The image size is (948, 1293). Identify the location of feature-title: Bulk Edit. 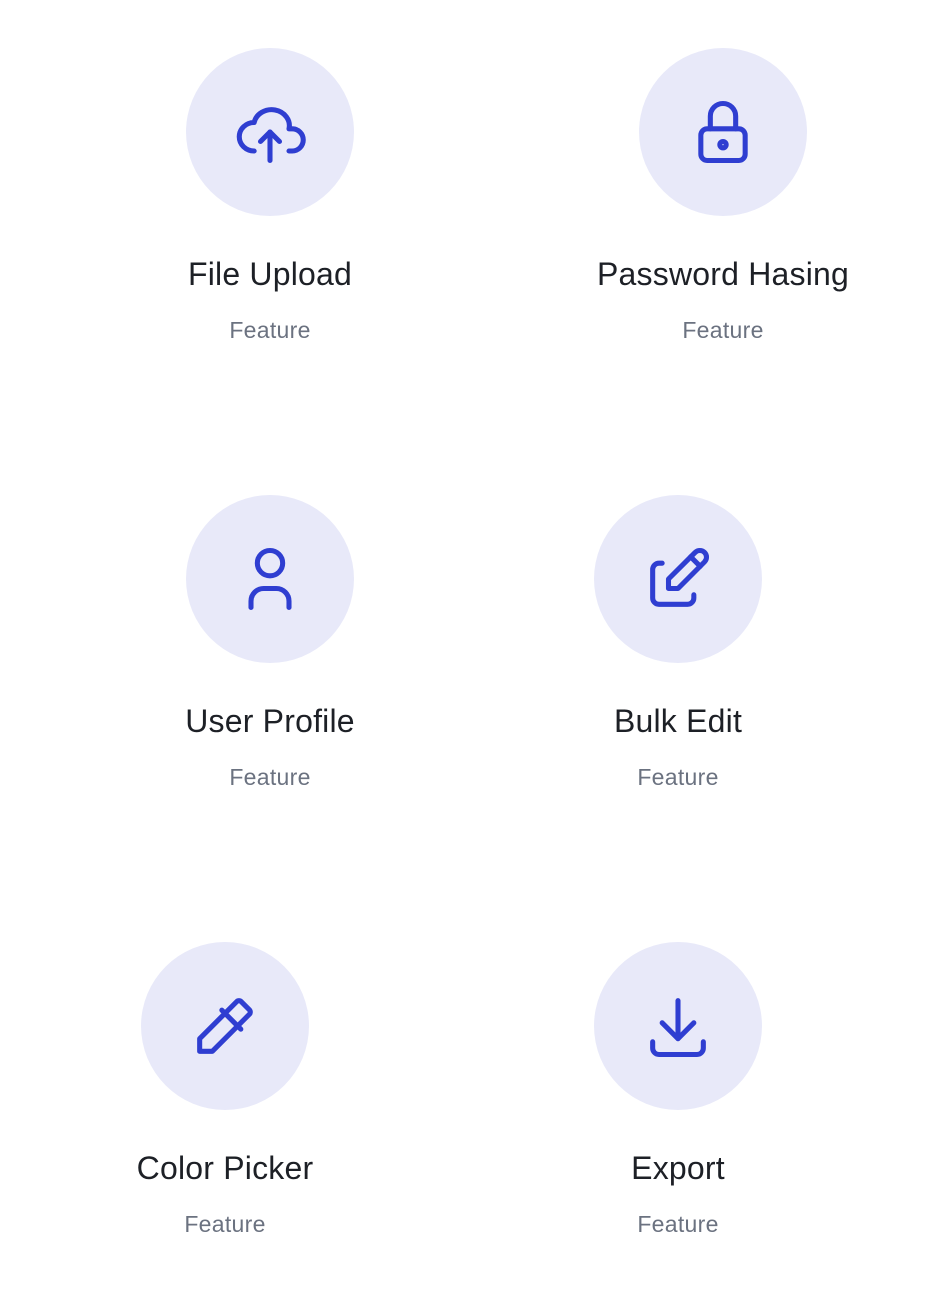
(678, 721).